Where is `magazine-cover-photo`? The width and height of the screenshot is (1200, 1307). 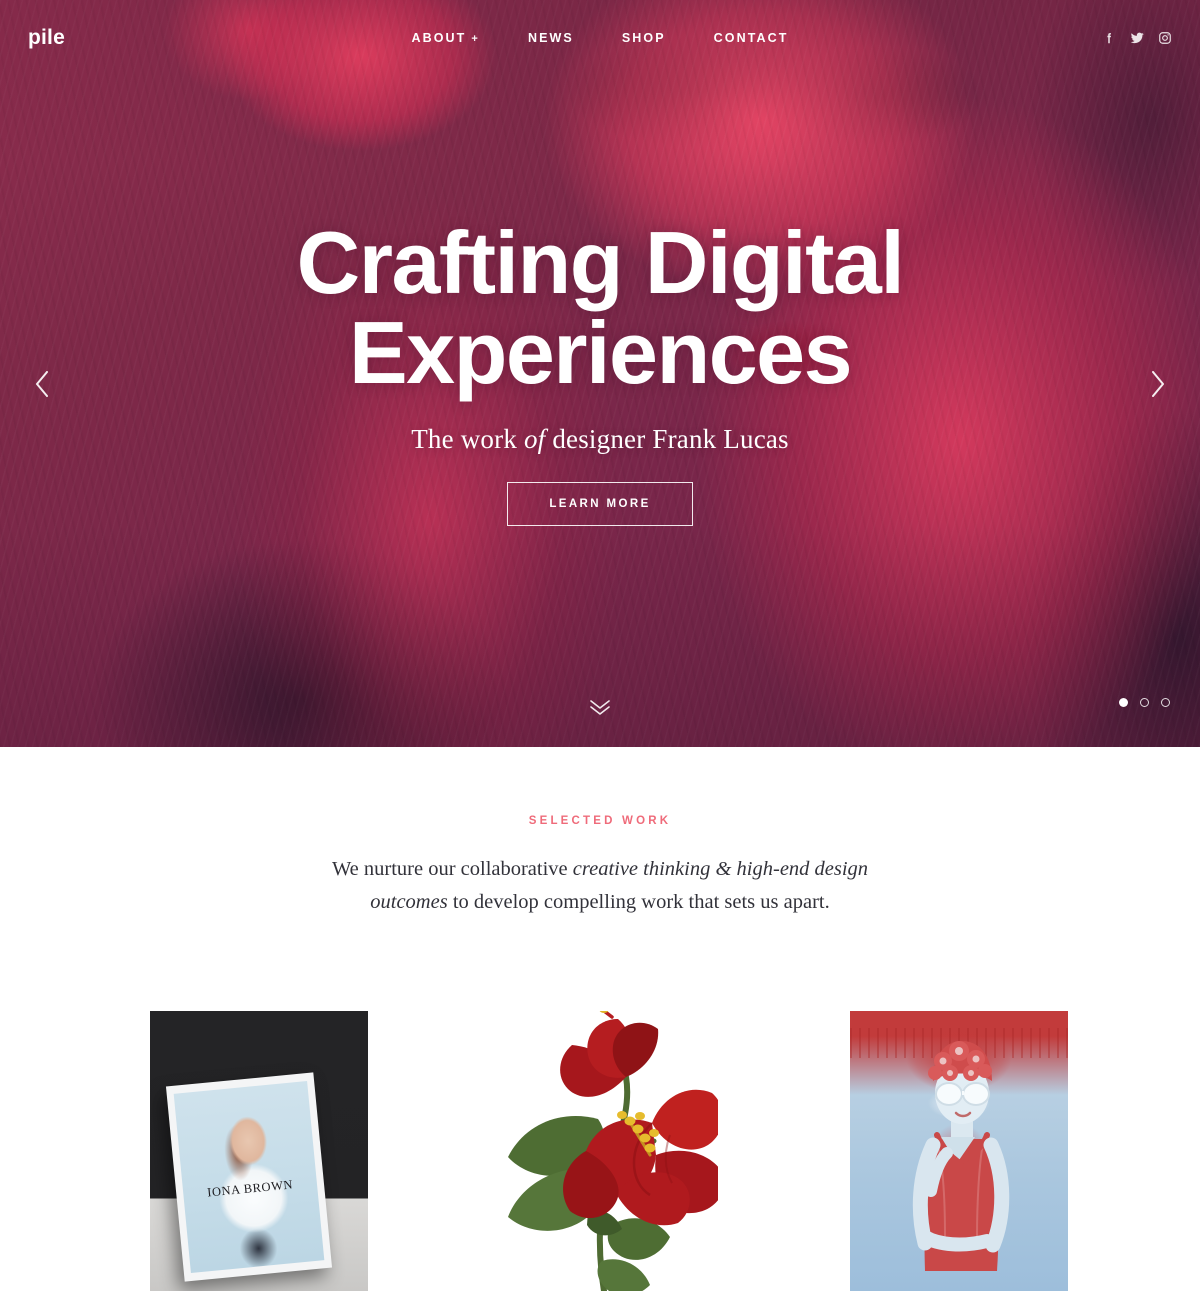 magazine-cover-photo is located at coordinates (249, 1177).